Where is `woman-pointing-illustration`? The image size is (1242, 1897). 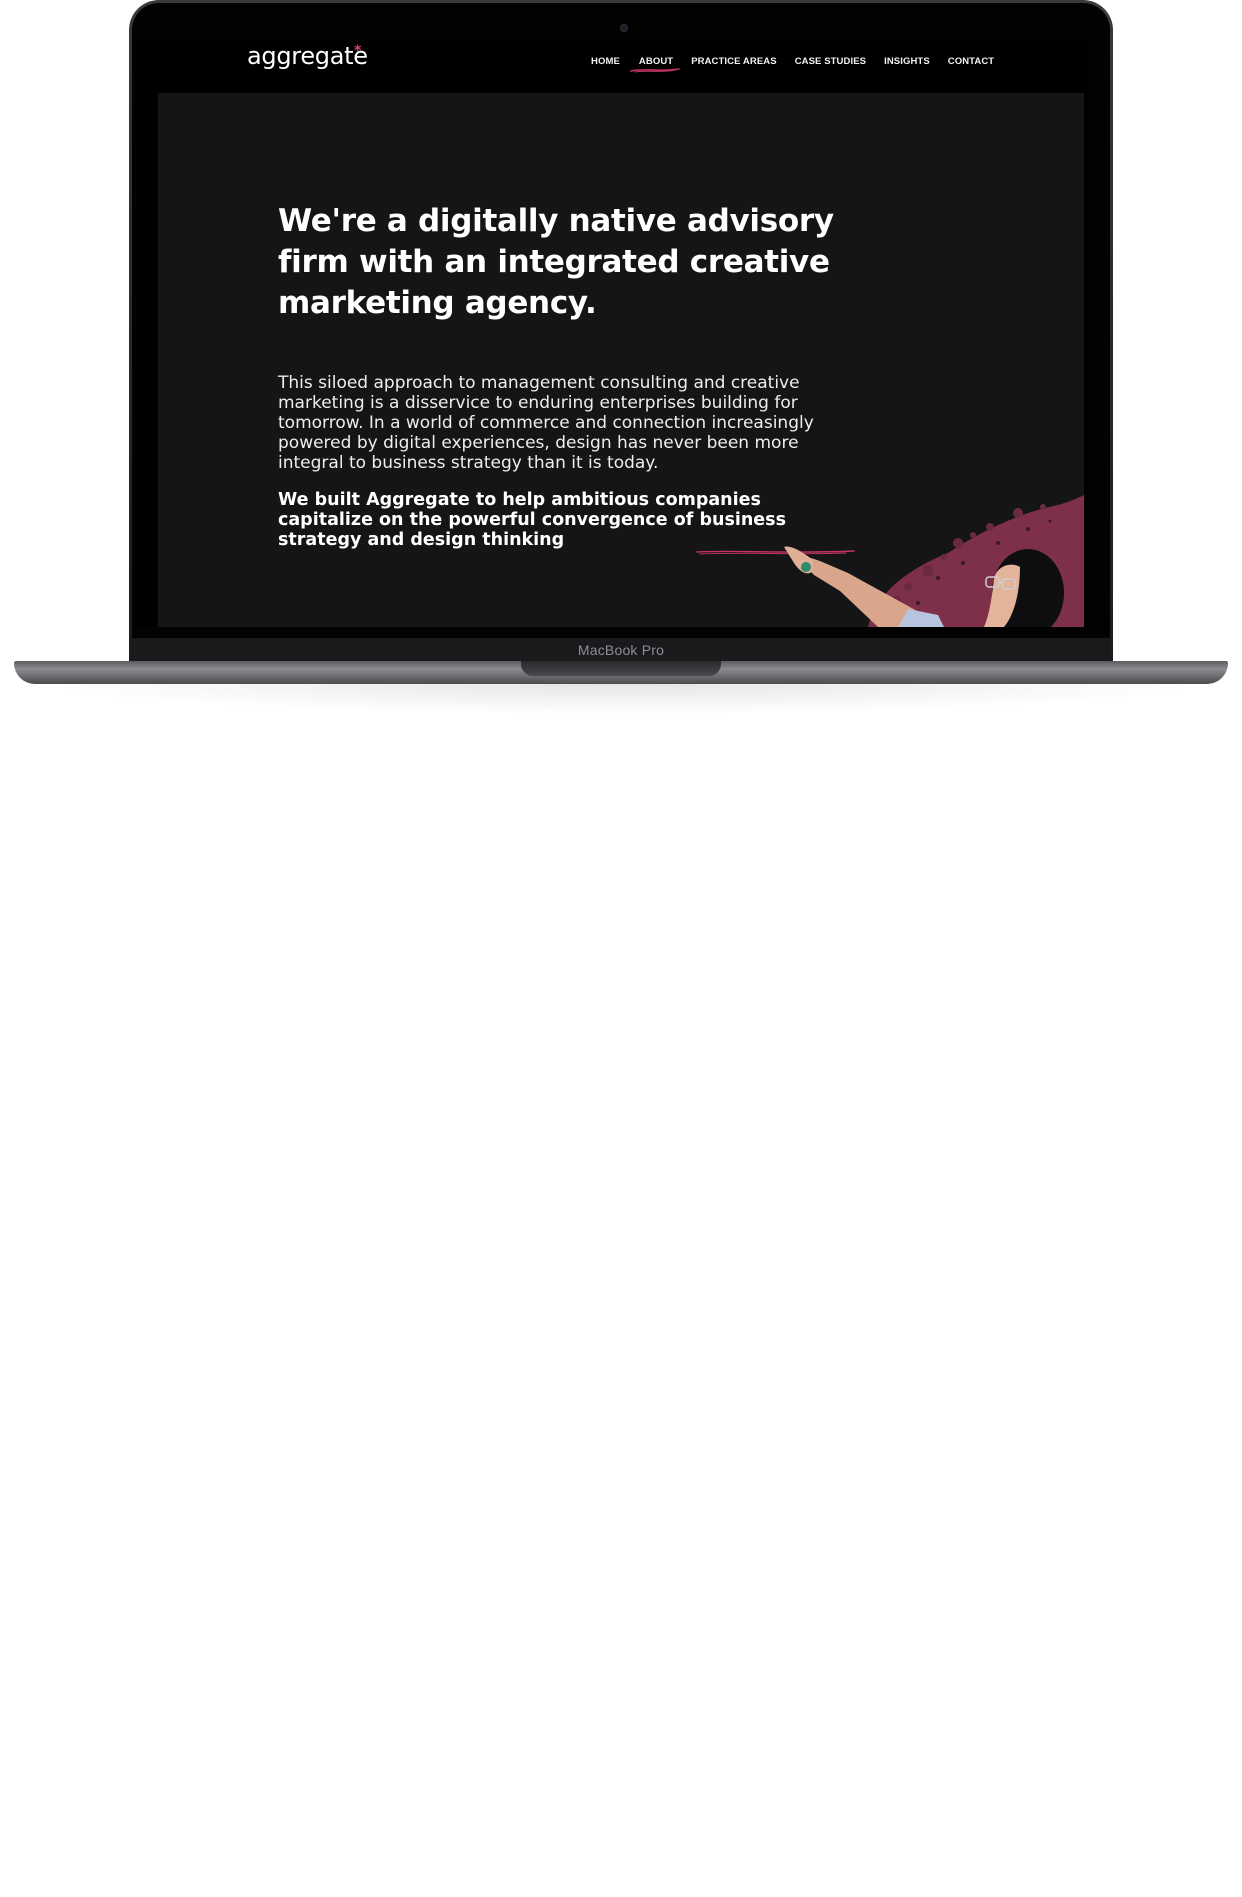 woman-pointing-illustration is located at coordinates (934, 561).